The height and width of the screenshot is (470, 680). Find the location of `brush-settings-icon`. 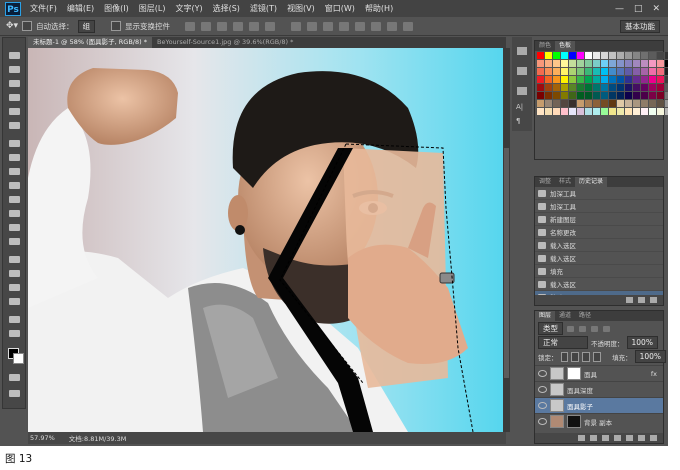

brush-settings-icon is located at coordinates (522, 71).